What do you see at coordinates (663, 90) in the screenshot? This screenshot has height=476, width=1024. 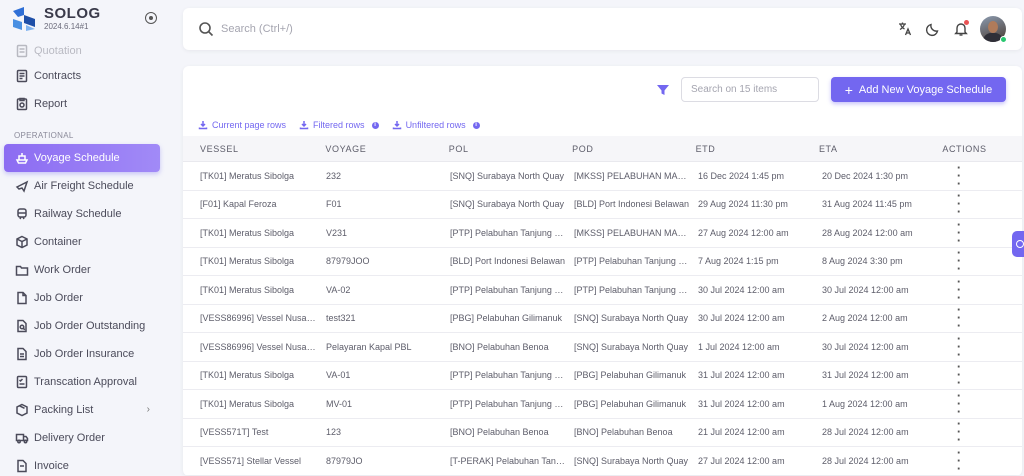 I see `filter-icon` at bounding box center [663, 90].